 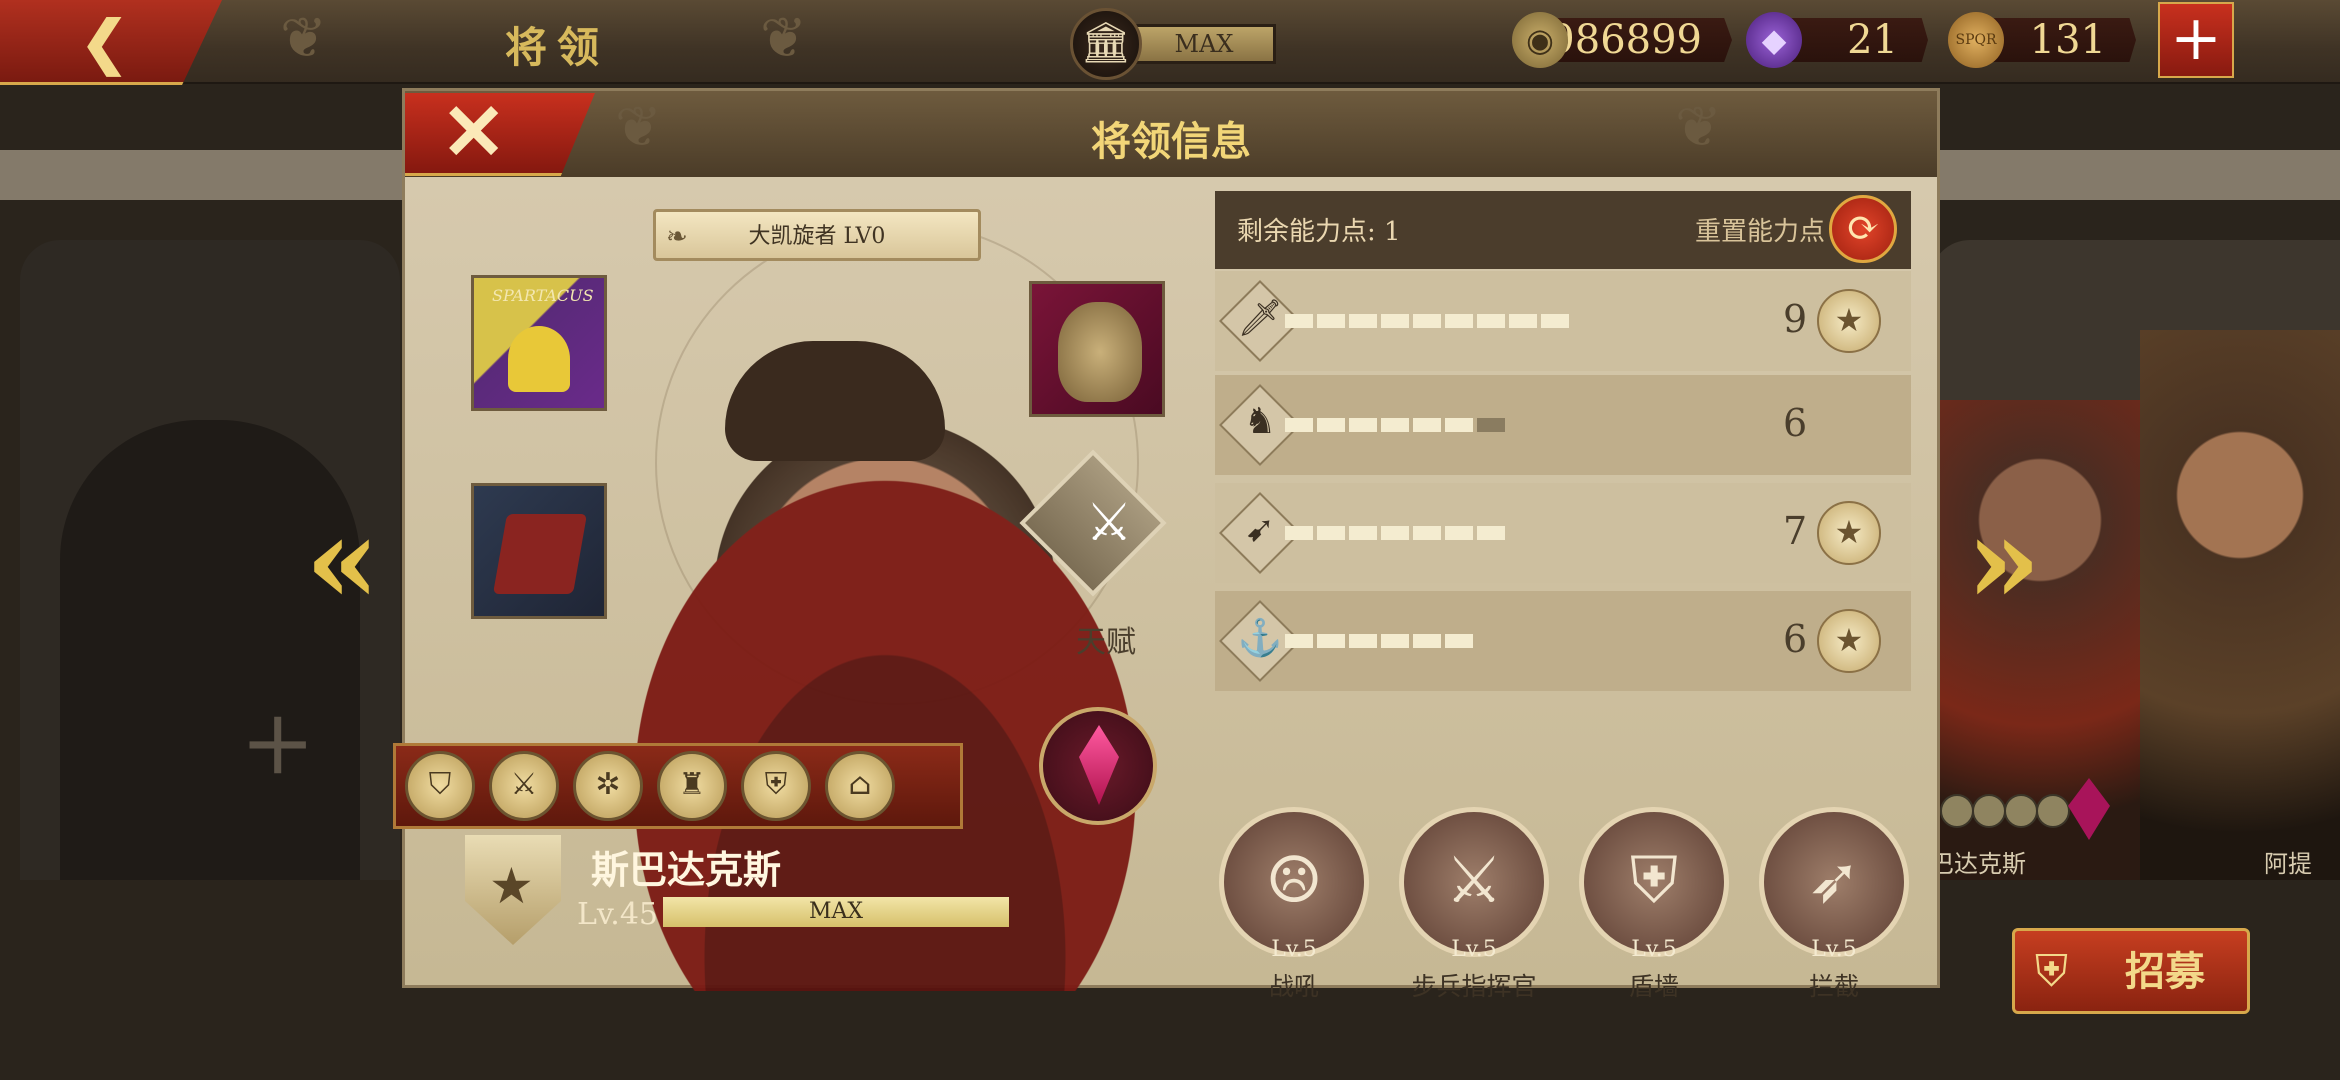 I want to click on plus-icon: +, so click(x=2196, y=37).